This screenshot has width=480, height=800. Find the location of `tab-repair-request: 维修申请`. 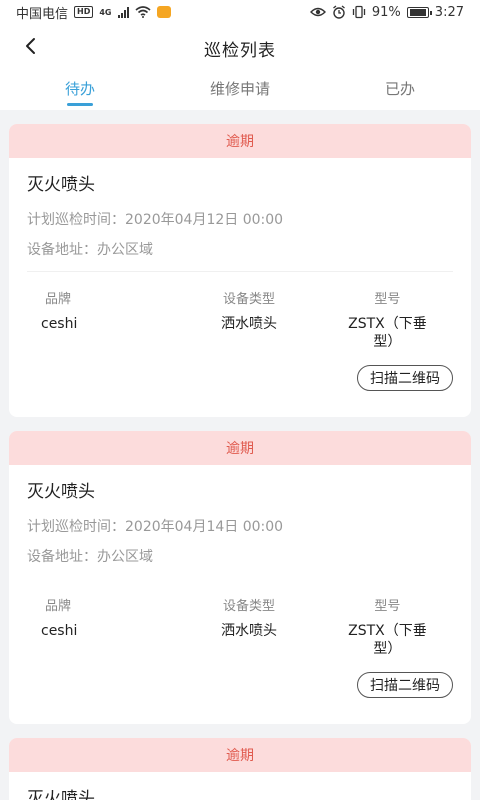

tab-repair-request: 维修申请 is located at coordinates (240, 91).